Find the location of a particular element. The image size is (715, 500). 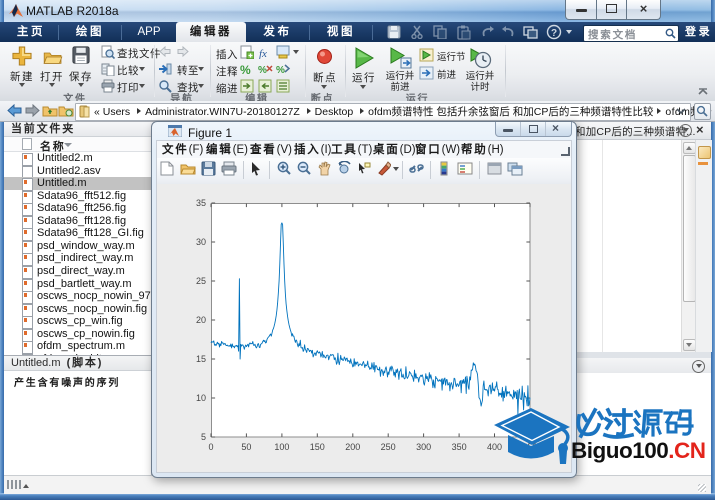

svg-text: 15 is located at coordinates (201, 359).